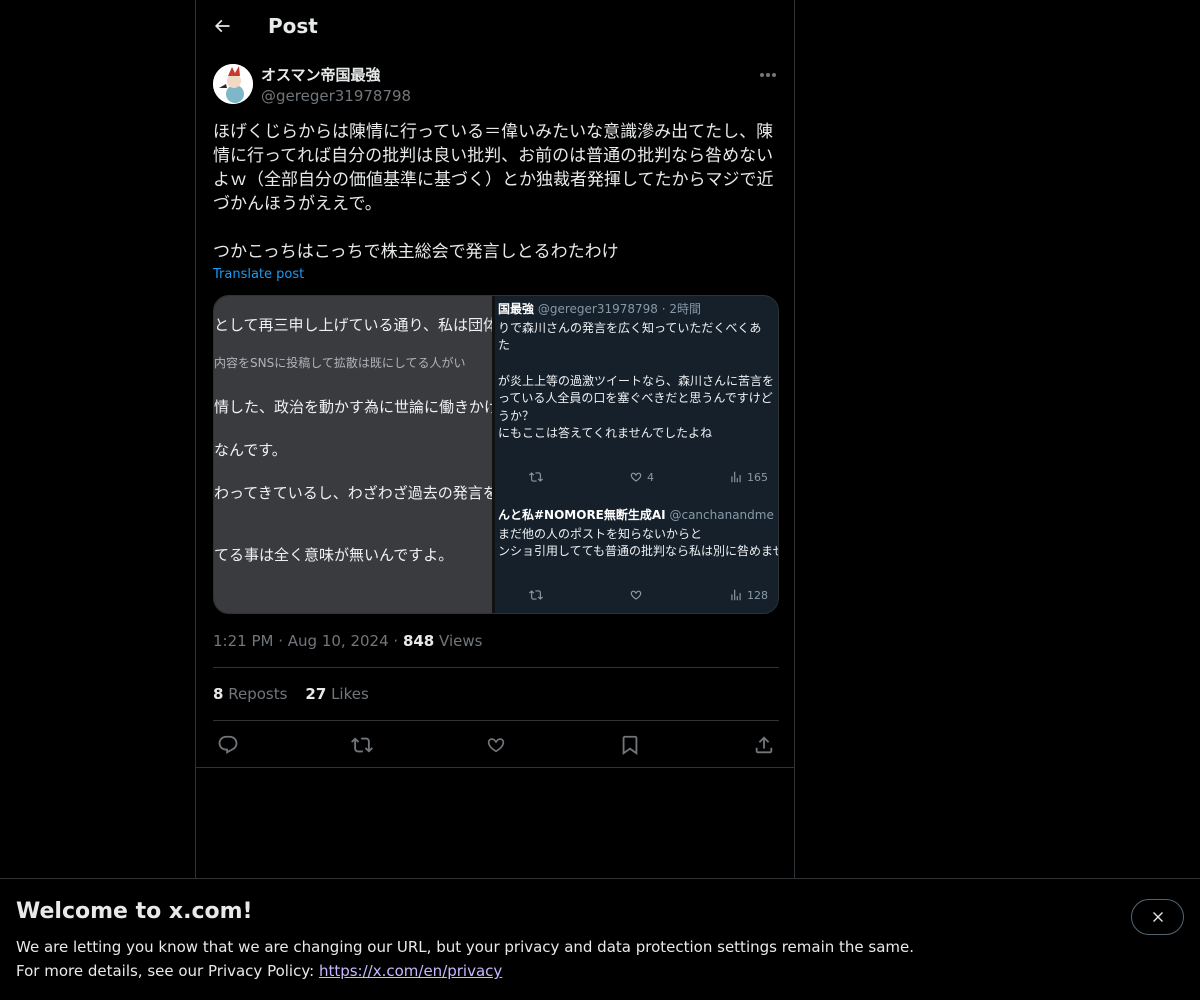  What do you see at coordinates (321, 75) in the screenshot?
I see `author-name: オスマン帝国最強` at bounding box center [321, 75].